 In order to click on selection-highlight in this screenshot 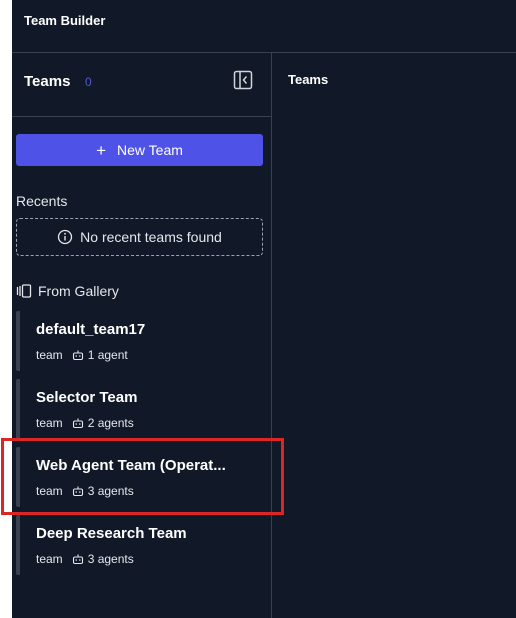, I will do `click(142, 476)`.